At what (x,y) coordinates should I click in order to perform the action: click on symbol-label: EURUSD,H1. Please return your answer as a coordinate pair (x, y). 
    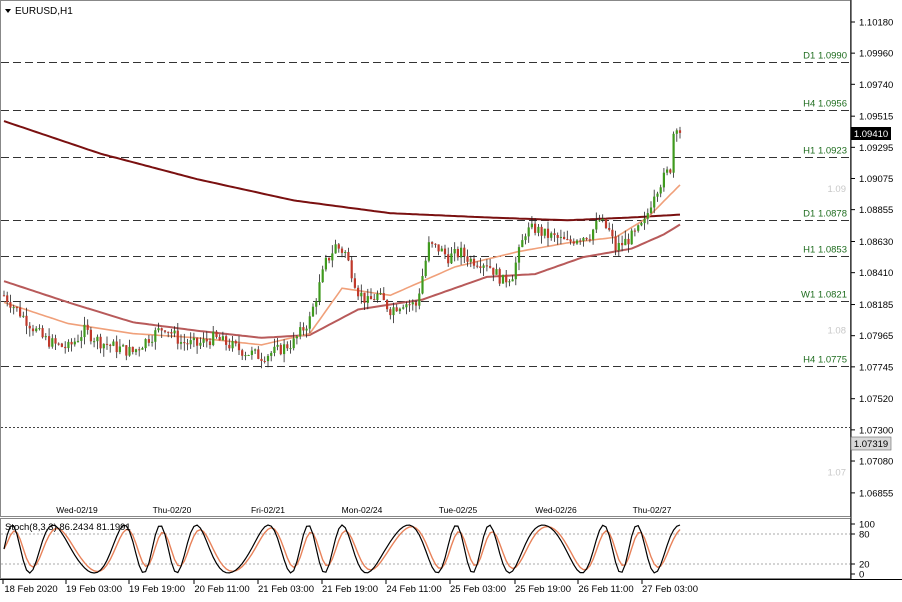
    Looking at the image, I should click on (44, 11).